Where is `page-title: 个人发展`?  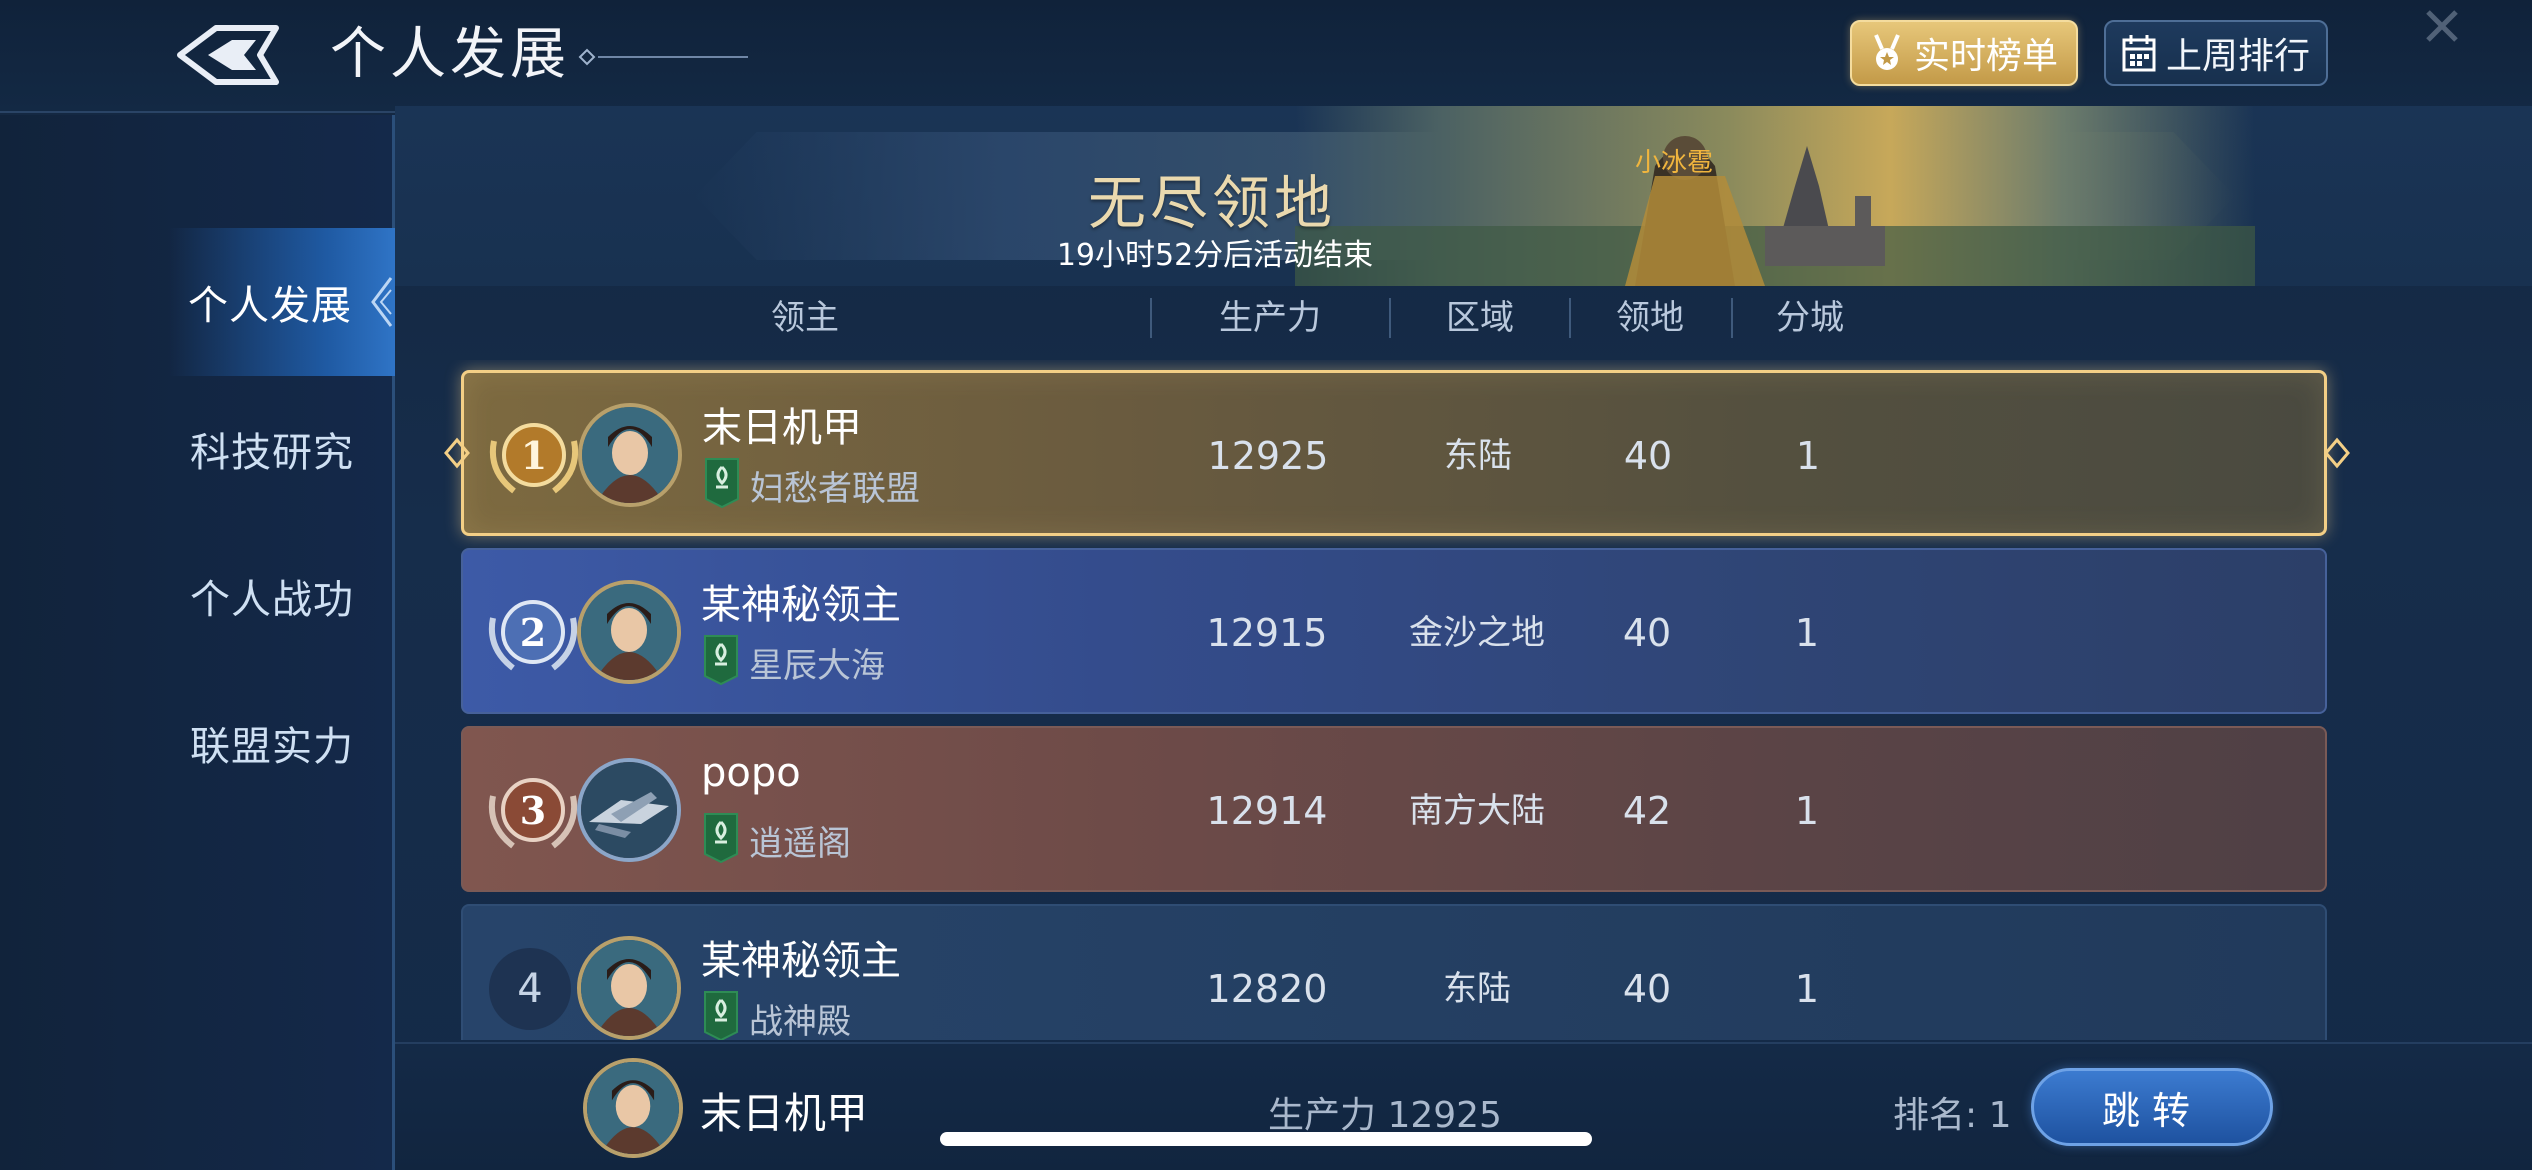 page-title: 个人发展 is located at coordinates (450, 54).